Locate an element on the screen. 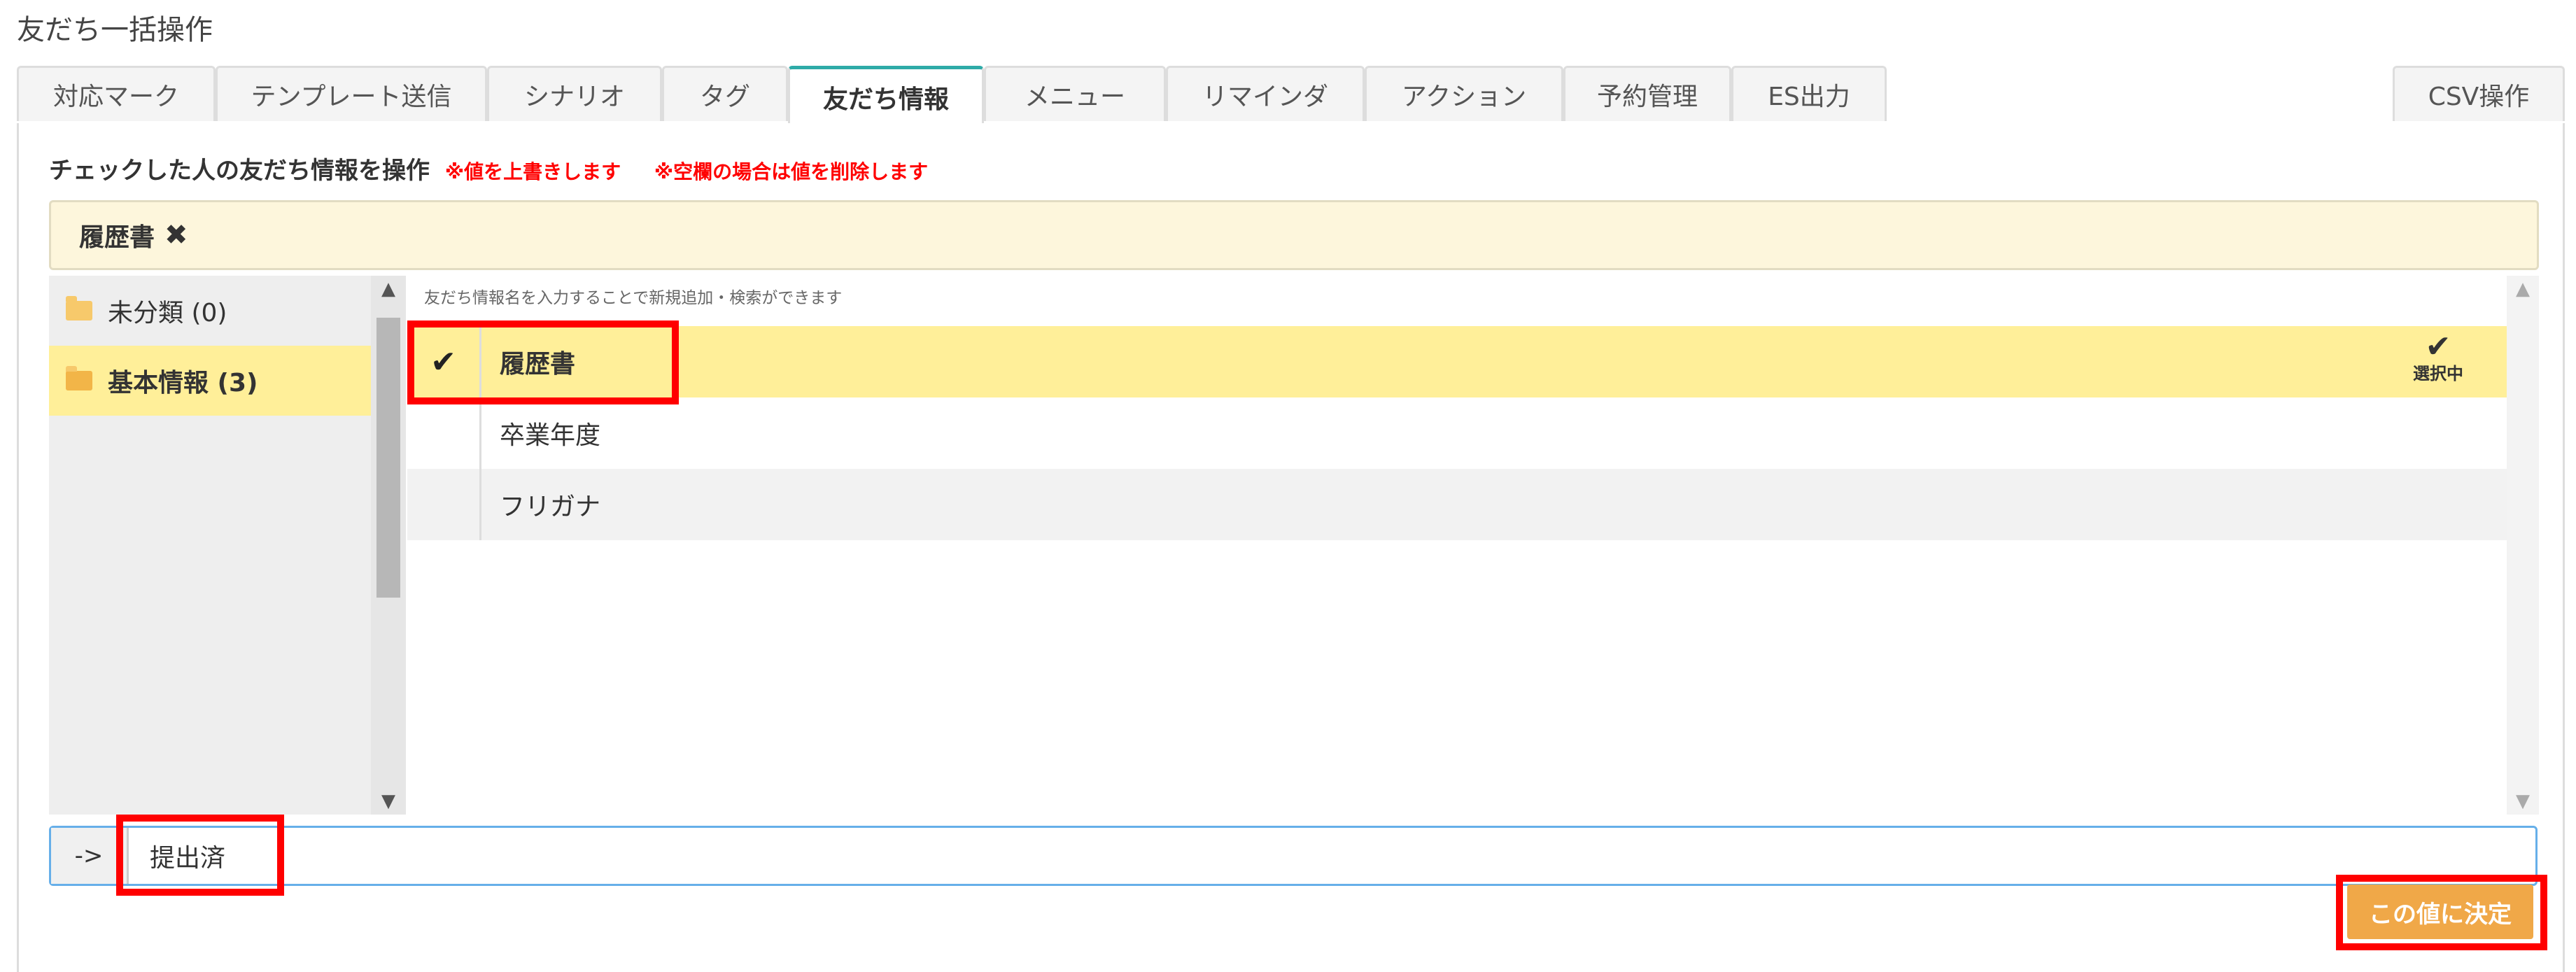  arrow-addon: -> is located at coordinates (90, 856).